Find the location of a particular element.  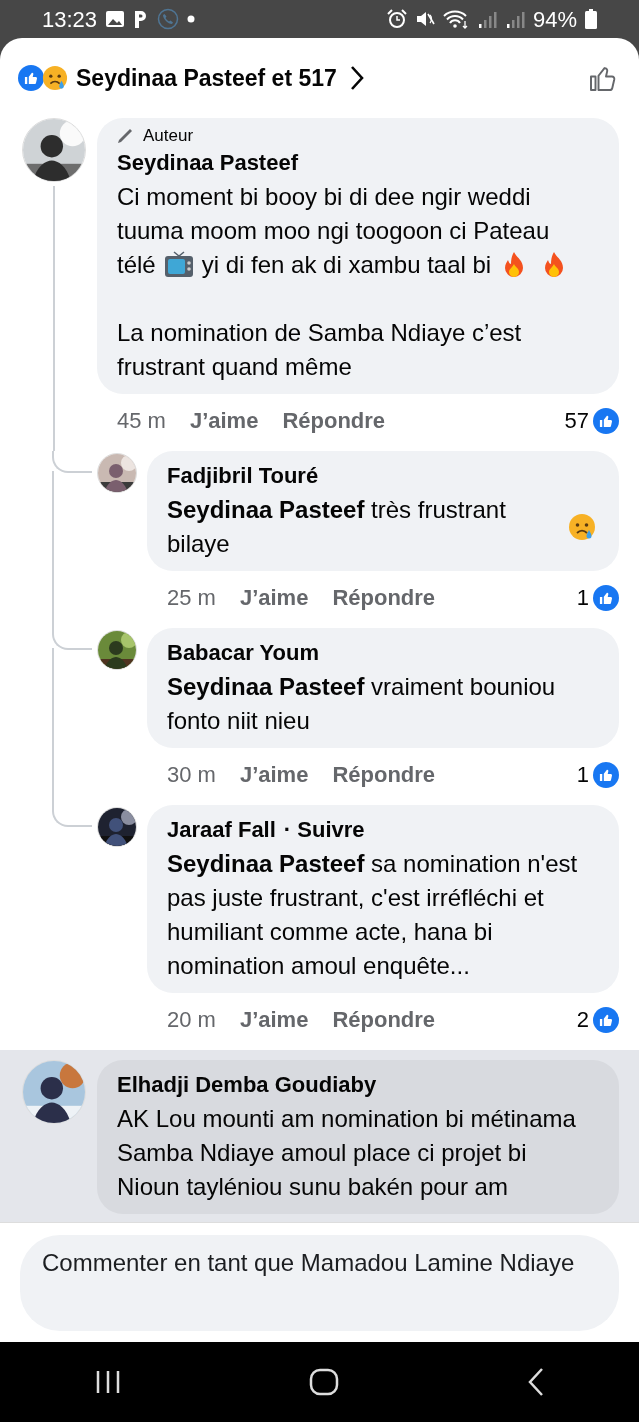

comment-text: Nioun tayléniou sunu bakén pour am is located at coordinates (312, 1187).